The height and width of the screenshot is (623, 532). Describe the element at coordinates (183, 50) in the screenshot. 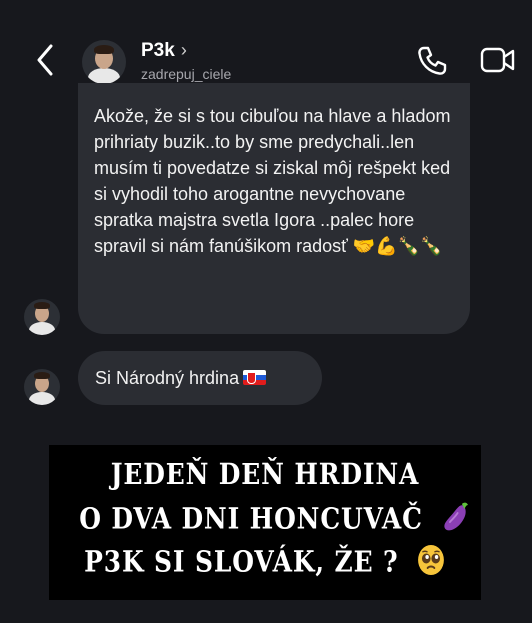

I see `chevron-right-icon: ›` at that location.